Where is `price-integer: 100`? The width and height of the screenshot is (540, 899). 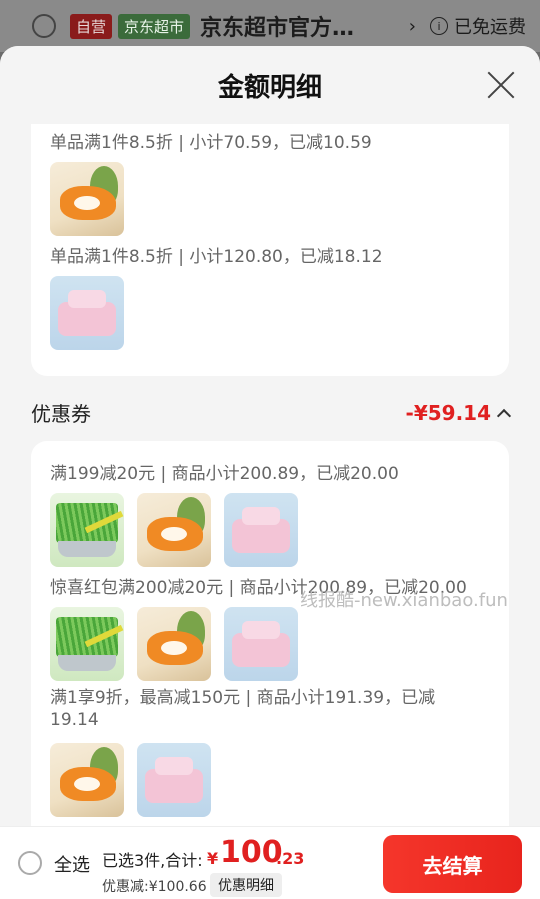
price-integer: 100 is located at coordinates (251, 852).